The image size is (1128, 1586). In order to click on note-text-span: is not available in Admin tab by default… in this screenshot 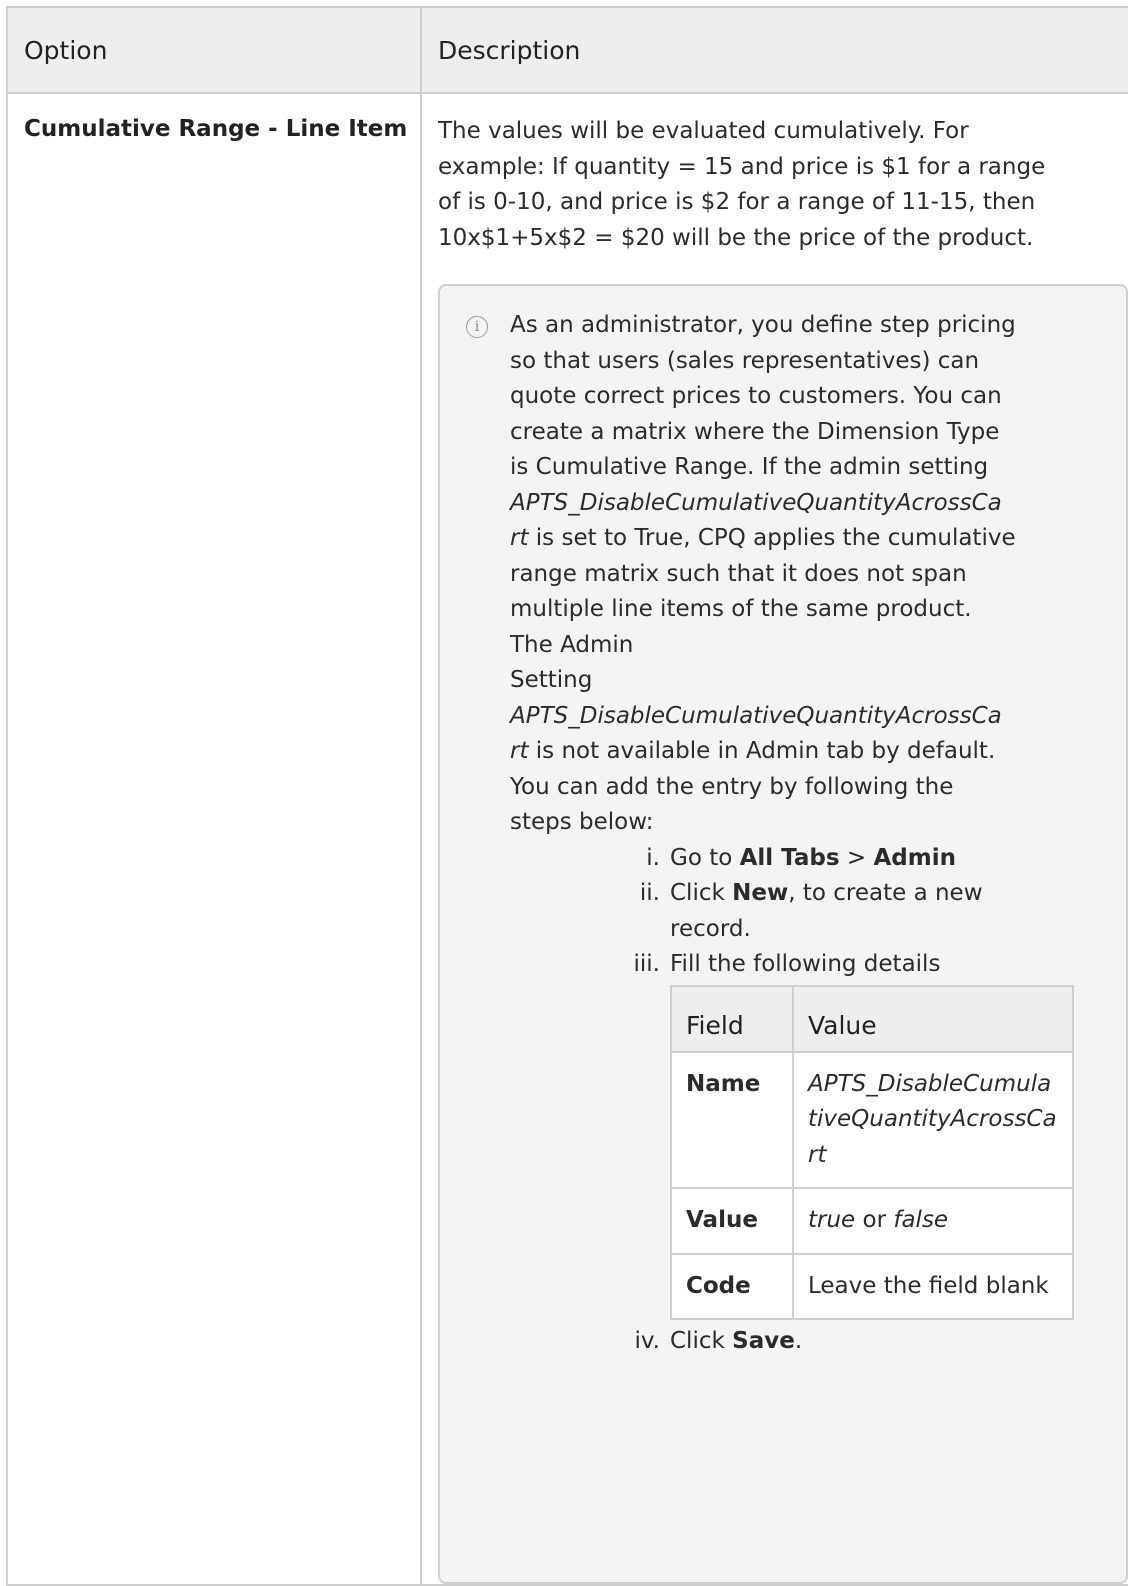, I will do `click(762, 751)`.